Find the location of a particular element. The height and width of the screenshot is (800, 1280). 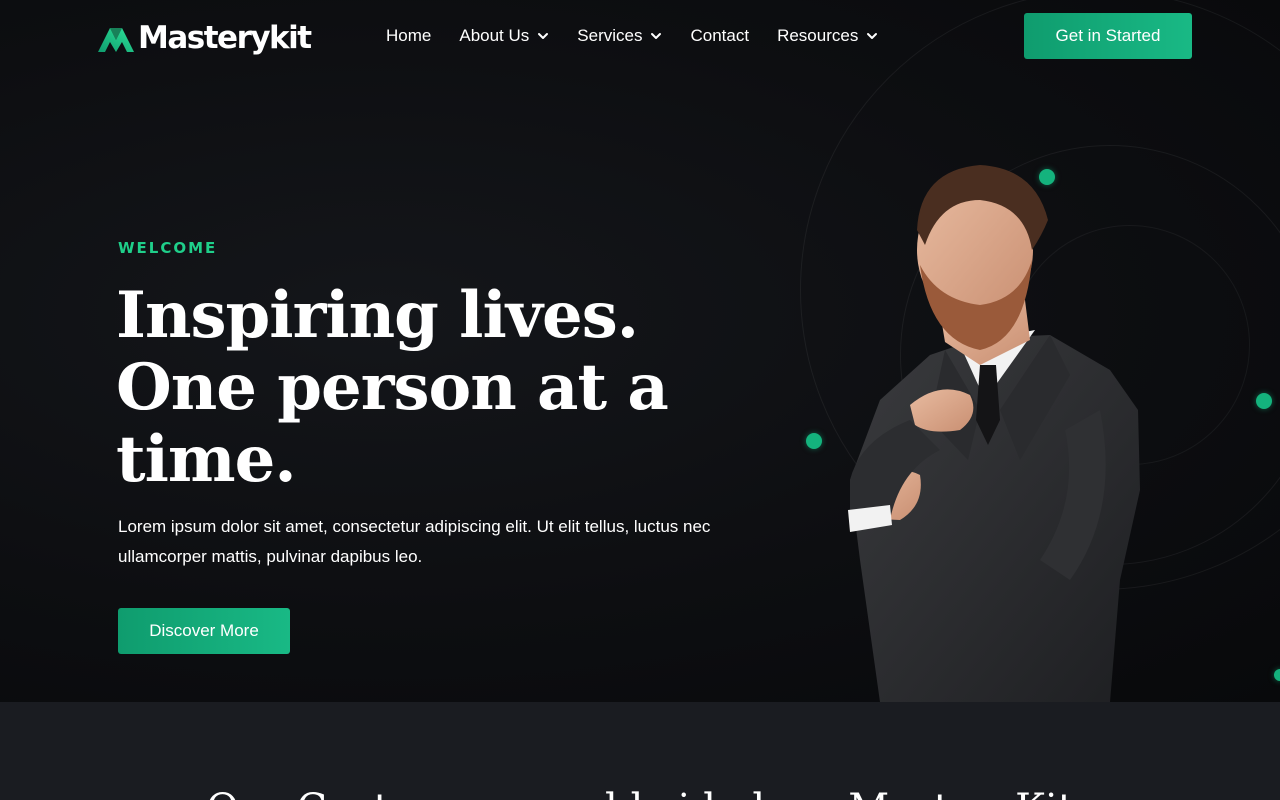

nav-item-label: Contact is located at coordinates (720, 35).